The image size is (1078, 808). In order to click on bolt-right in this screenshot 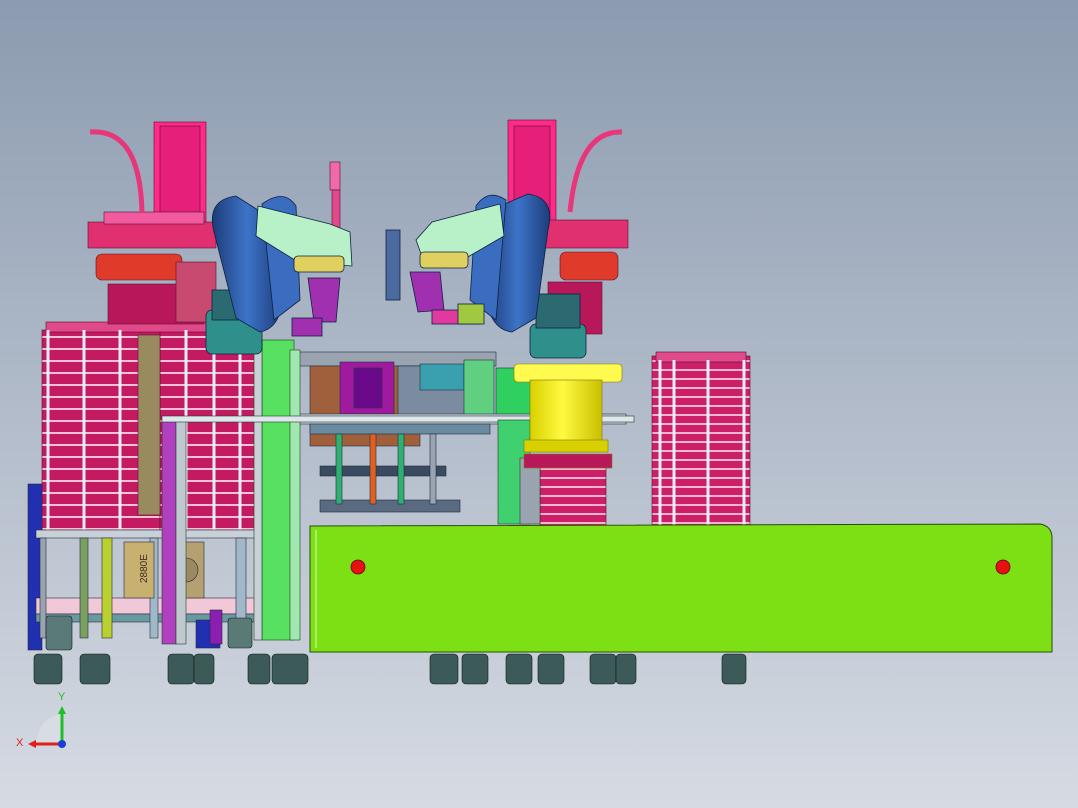, I will do `click(1003, 567)`.